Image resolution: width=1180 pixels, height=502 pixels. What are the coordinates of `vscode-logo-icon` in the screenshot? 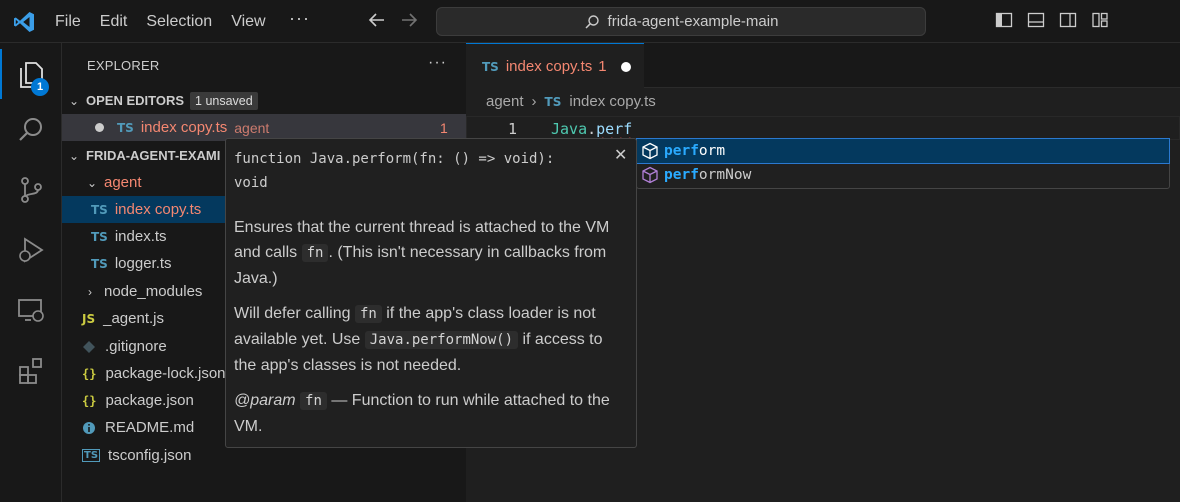 It's located at (24, 22).